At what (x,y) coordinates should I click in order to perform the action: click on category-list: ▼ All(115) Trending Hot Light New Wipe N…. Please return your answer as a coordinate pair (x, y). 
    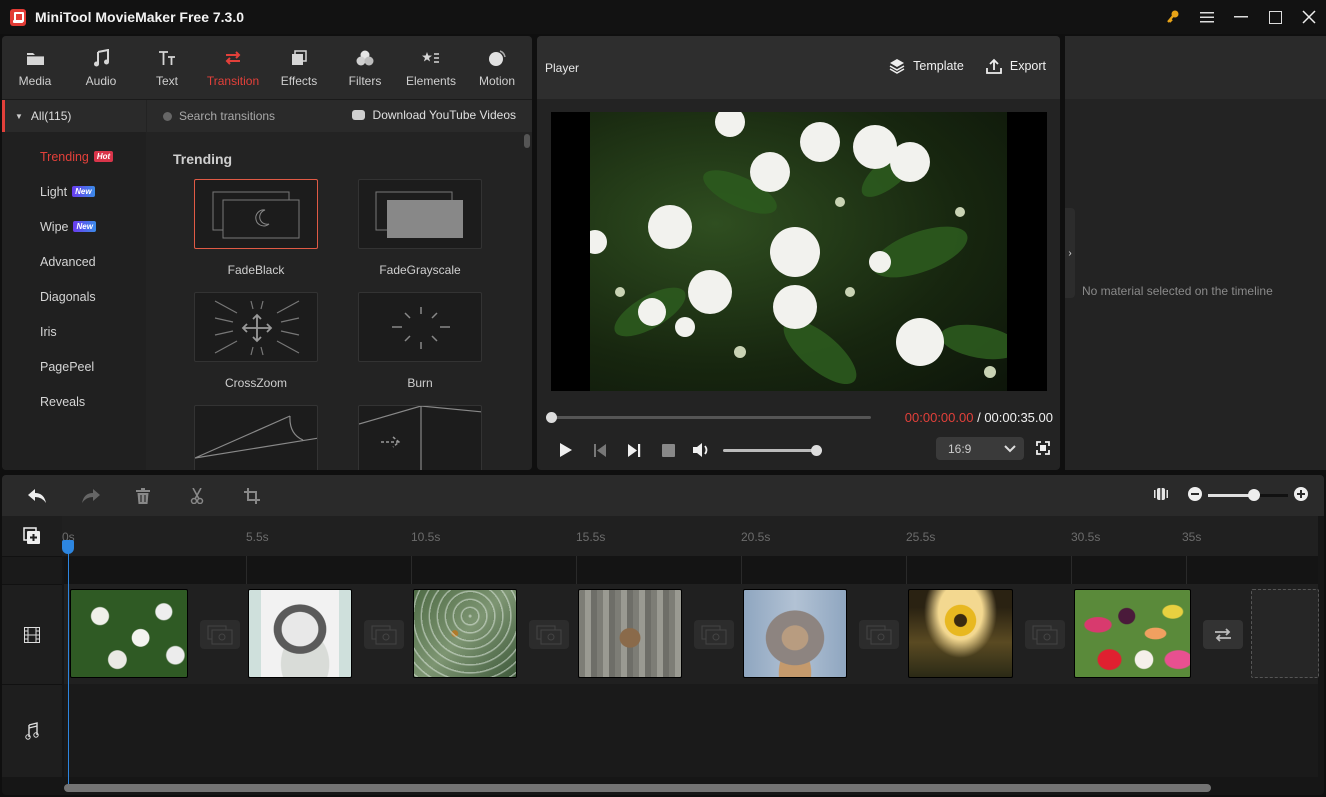
    Looking at the image, I should click on (74, 285).